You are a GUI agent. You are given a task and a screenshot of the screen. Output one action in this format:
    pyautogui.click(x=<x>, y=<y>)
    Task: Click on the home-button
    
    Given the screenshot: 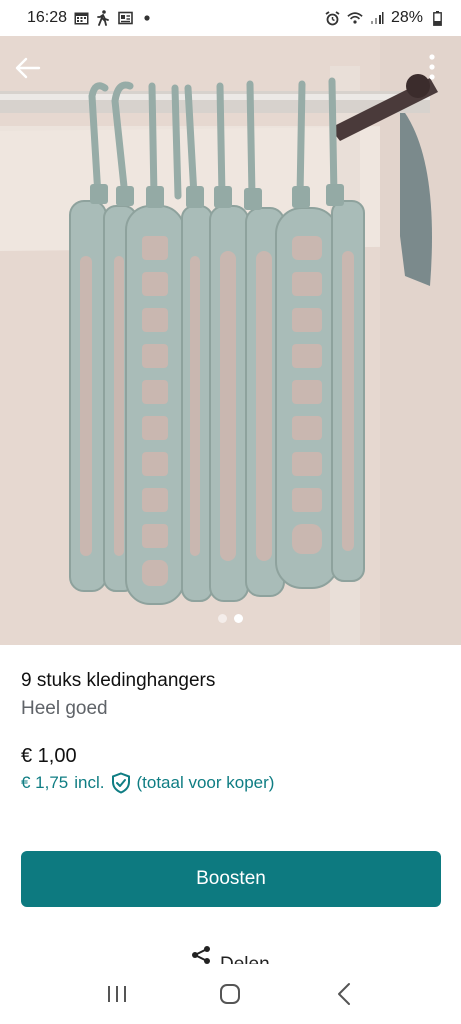 What is the action you would take?
    pyautogui.click(x=230, y=994)
    